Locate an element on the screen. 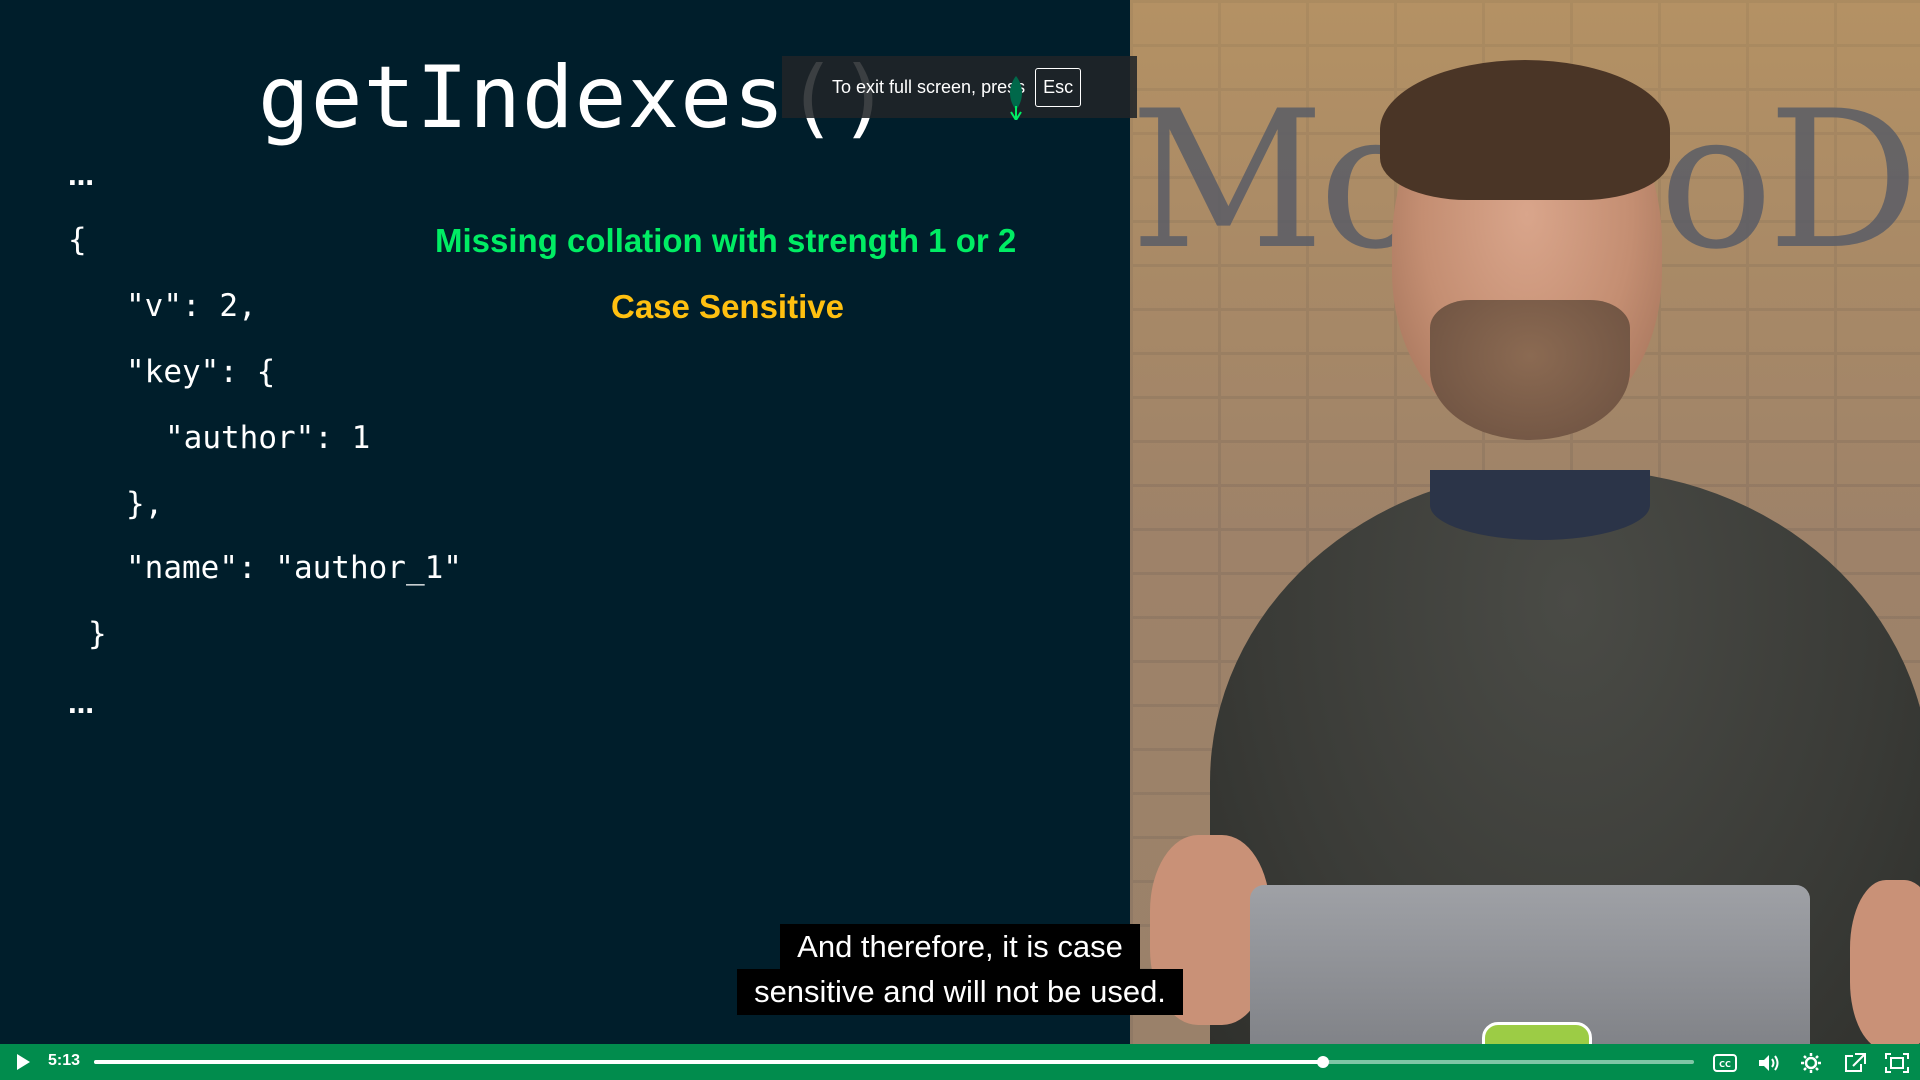  fullscreen-exit-notice: To exit full screen, press Esc is located at coordinates (959, 87).